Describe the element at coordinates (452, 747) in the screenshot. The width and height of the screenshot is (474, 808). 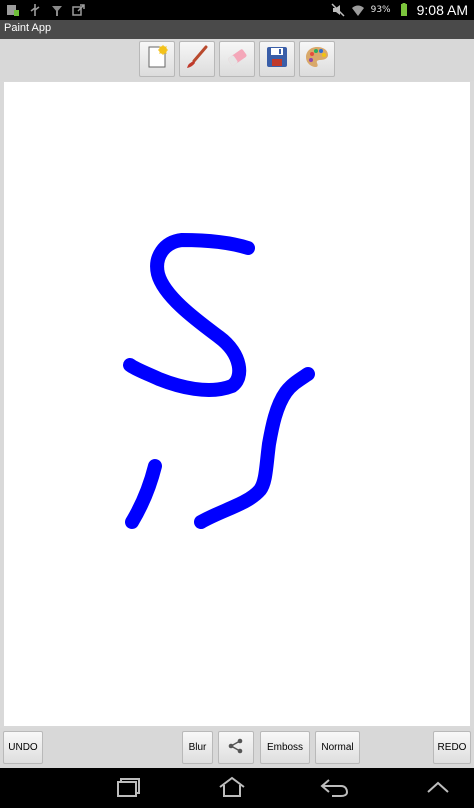
I see `redo-button: REDO` at that location.